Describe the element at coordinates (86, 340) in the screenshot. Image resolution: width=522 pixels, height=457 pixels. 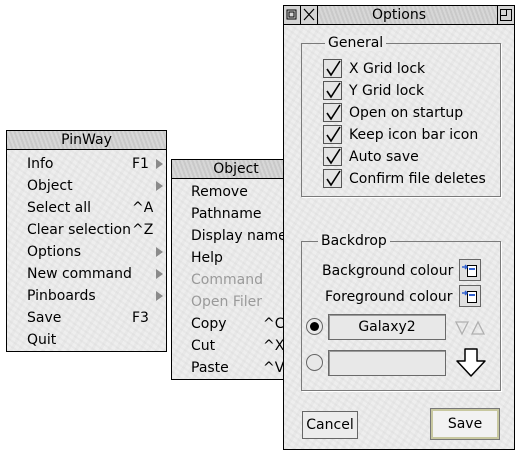
I see `pinway-item-quit: Quit` at that location.